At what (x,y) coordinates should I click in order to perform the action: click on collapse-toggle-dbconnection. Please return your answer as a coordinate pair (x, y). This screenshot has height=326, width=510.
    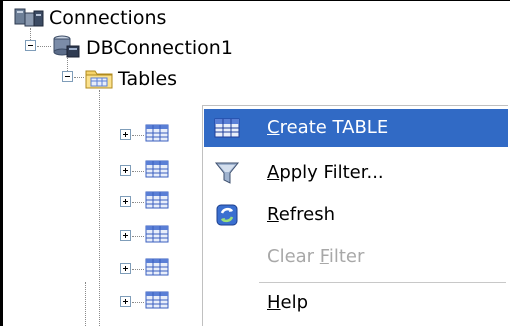
    Looking at the image, I should click on (30, 45).